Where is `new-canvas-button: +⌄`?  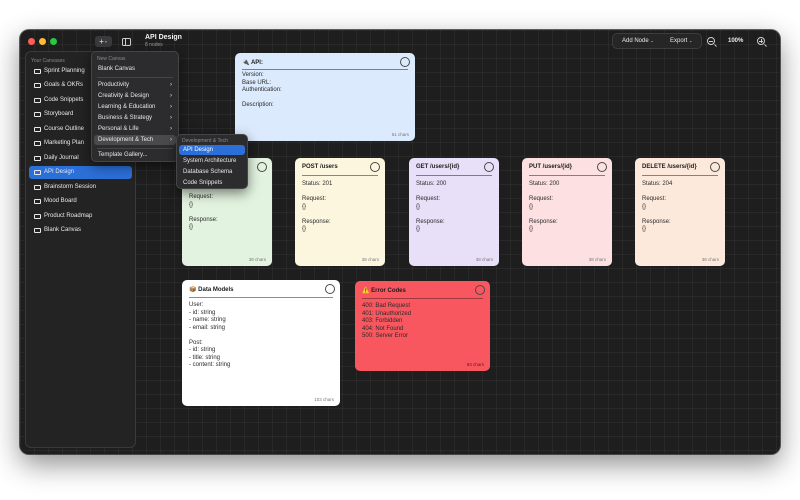 new-canvas-button: +⌄ is located at coordinates (103, 41).